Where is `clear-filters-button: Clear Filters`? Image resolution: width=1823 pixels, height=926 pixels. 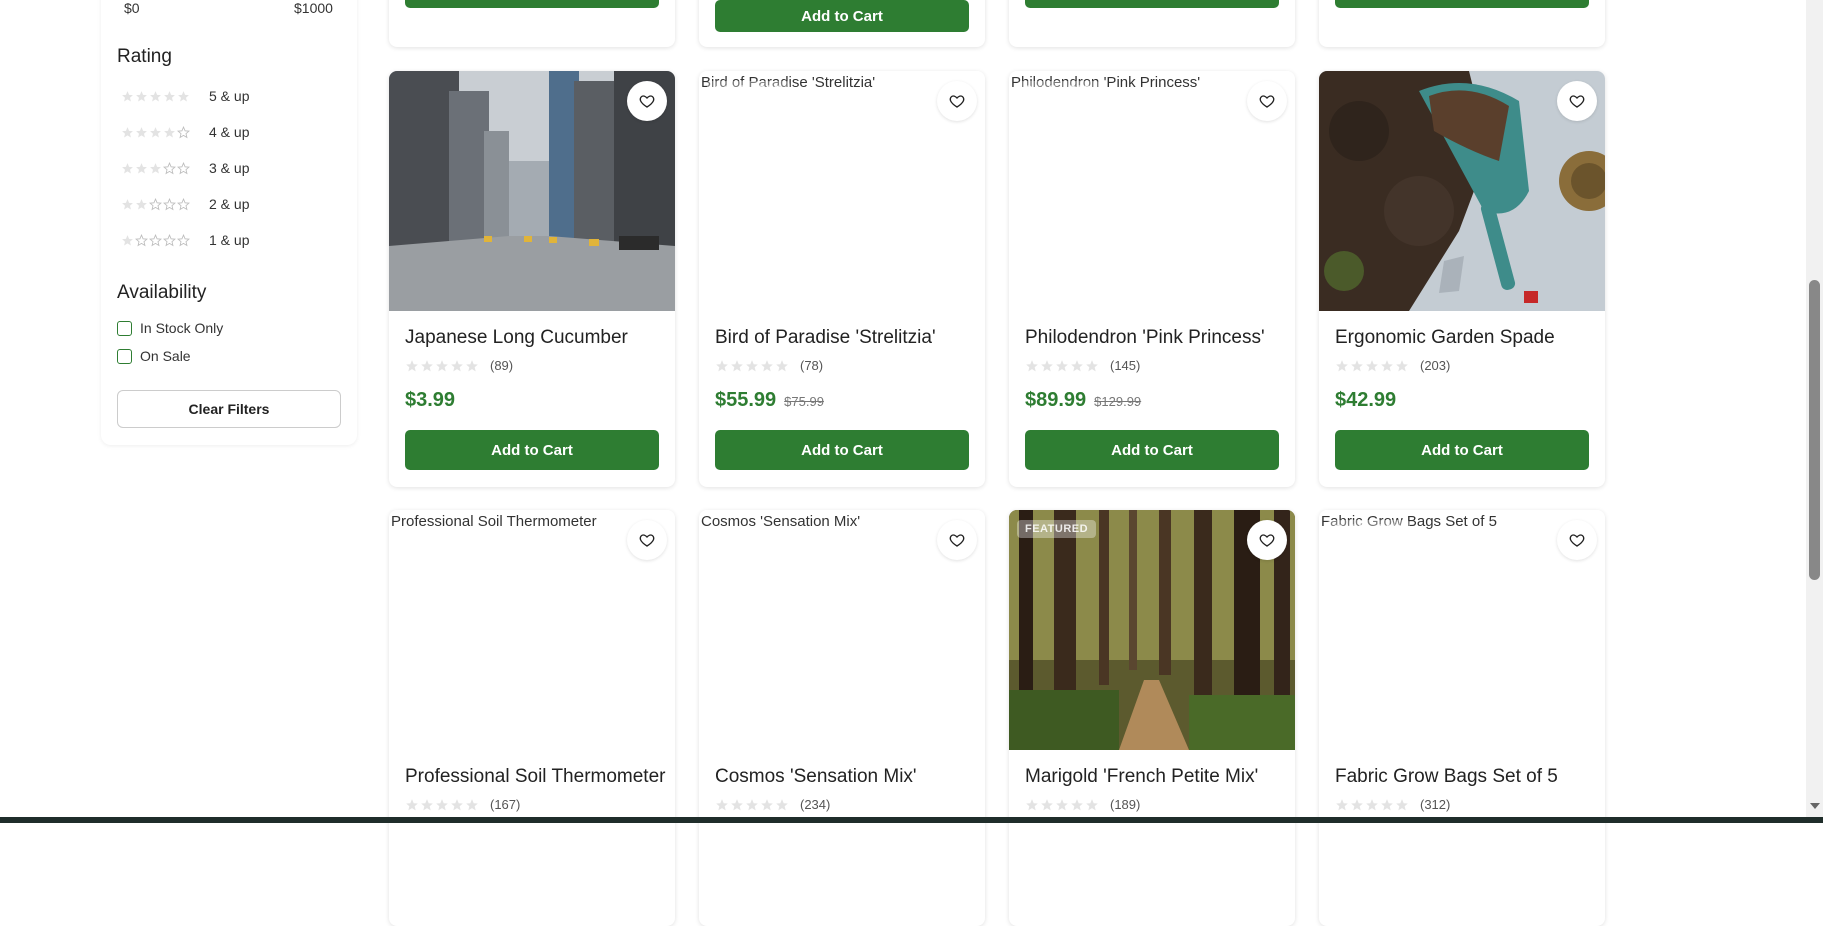
clear-filters-button: Clear Filters is located at coordinates (229, 409).